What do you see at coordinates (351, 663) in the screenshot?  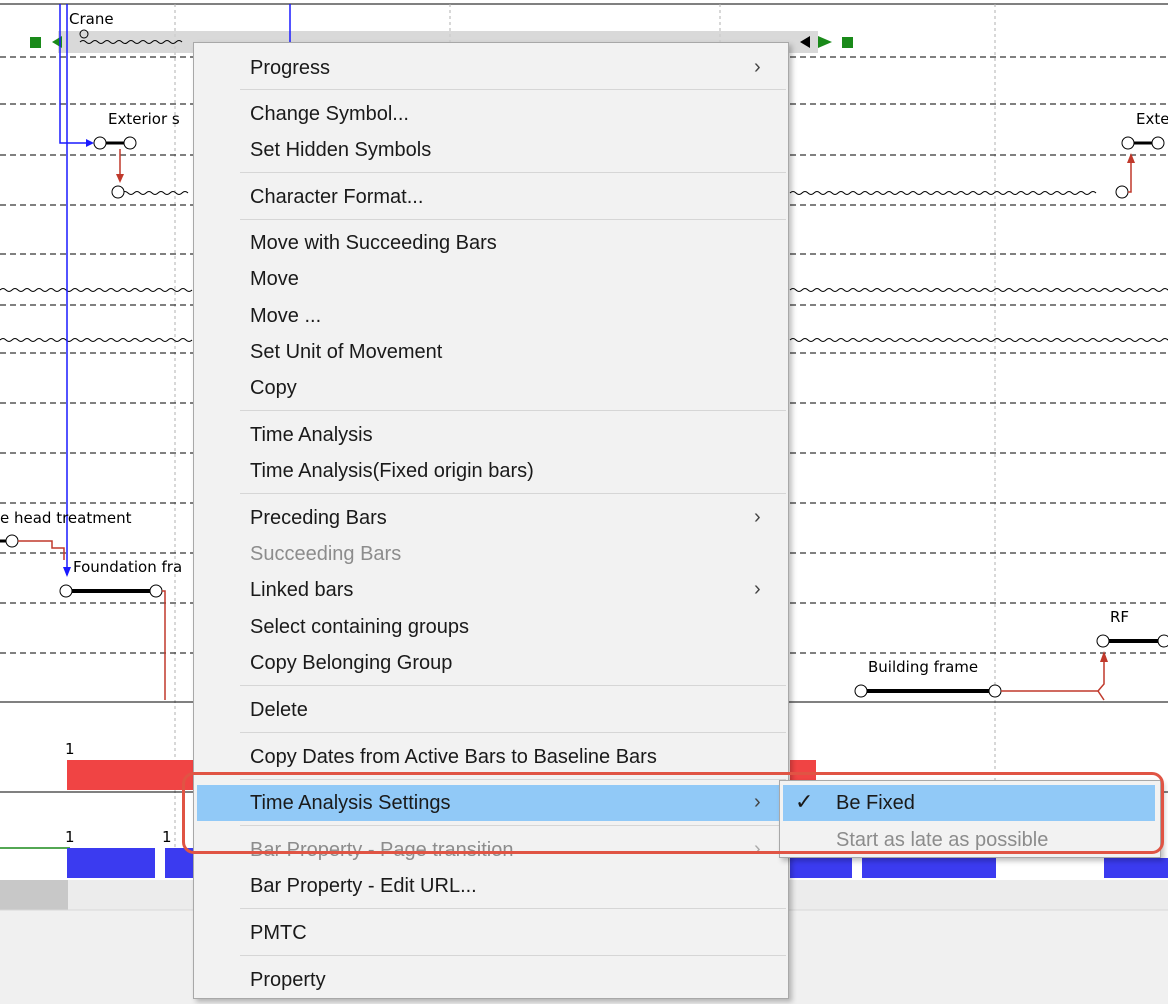 I see `menu-item-label: Copy Belonging Group` at bounding box center [351, 663].